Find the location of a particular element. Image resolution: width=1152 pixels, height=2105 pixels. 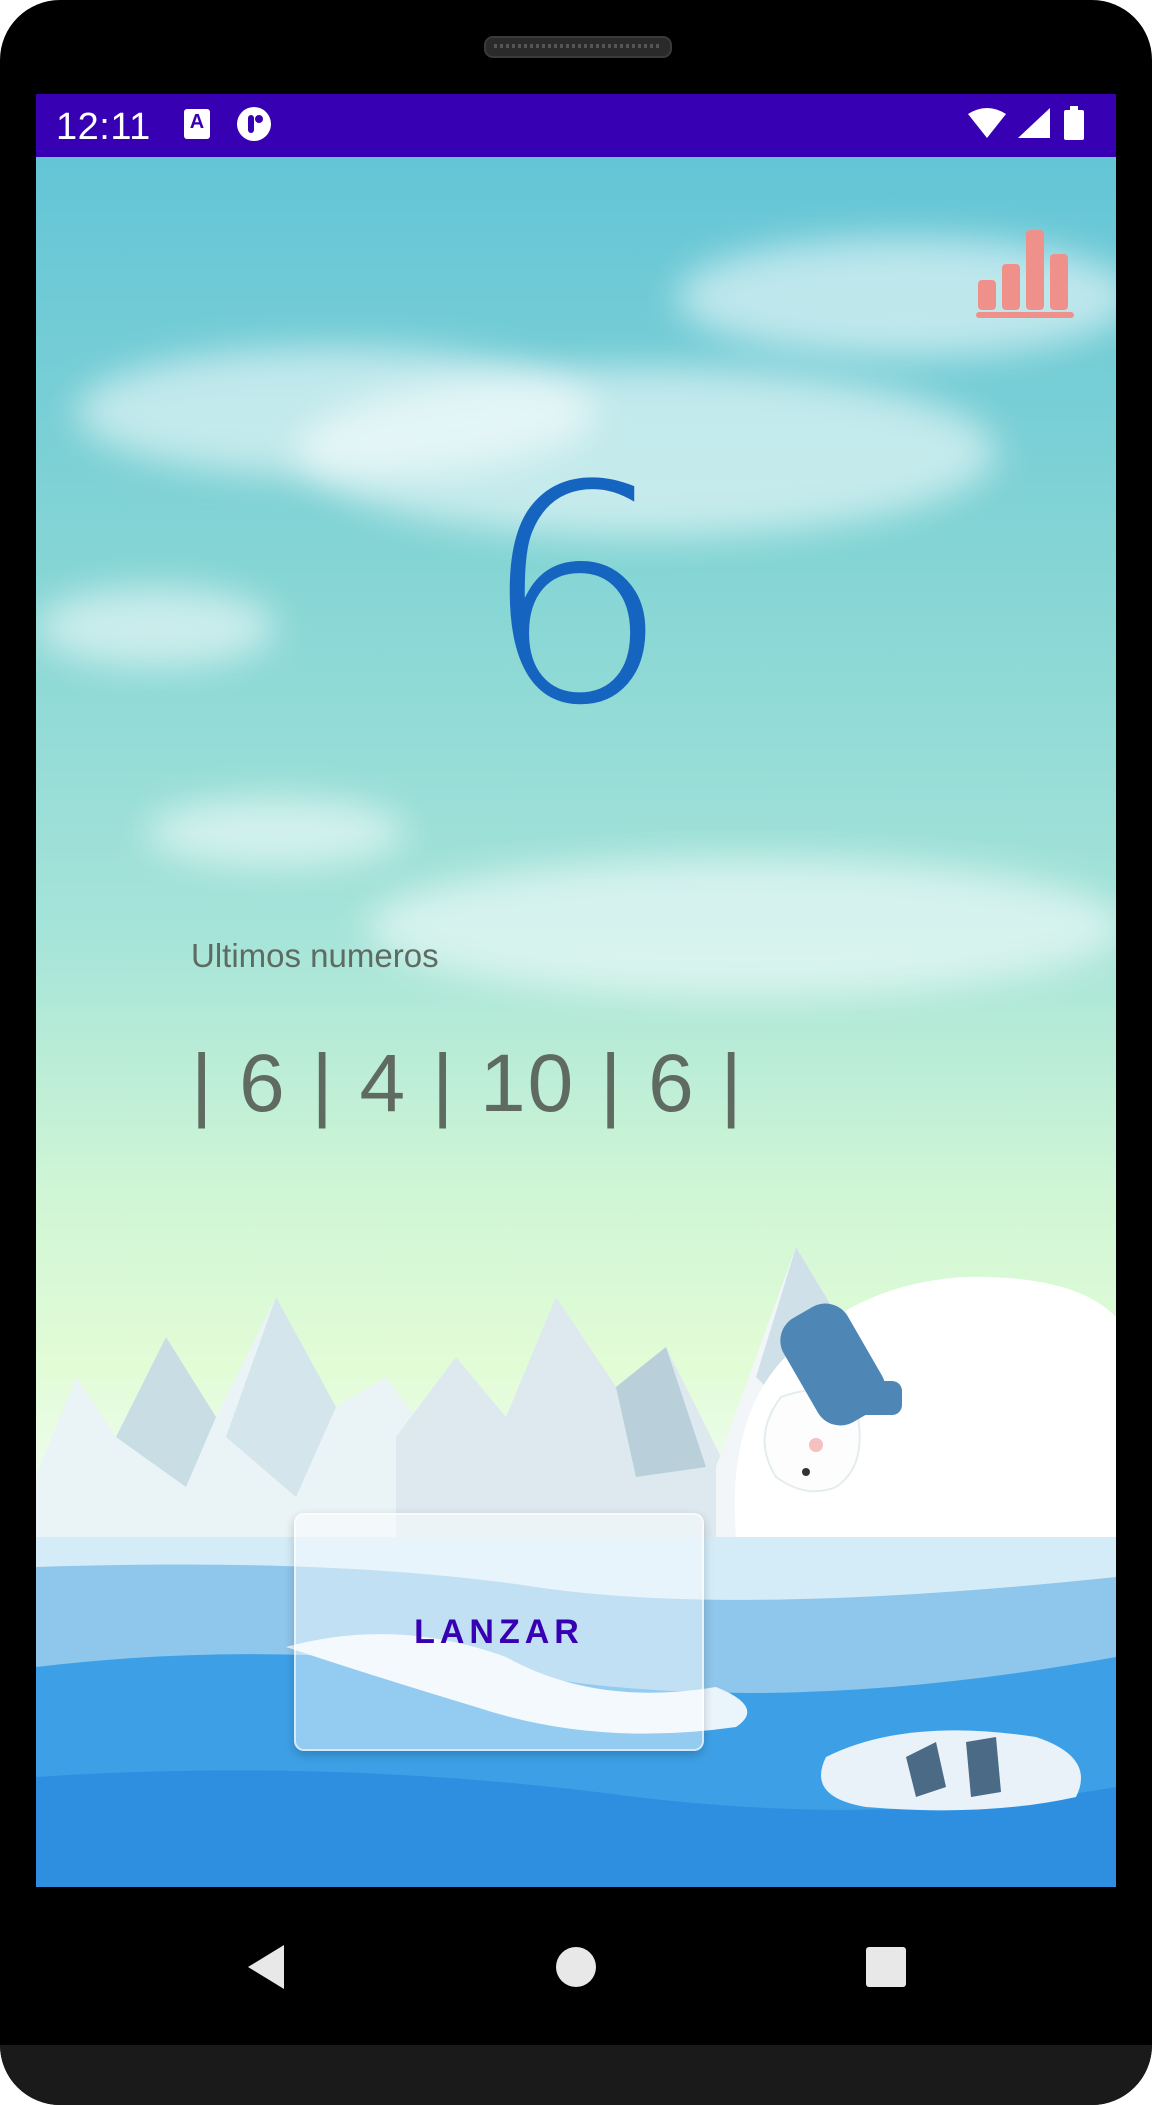

signal-icon is located at coordinates (1034, 123).